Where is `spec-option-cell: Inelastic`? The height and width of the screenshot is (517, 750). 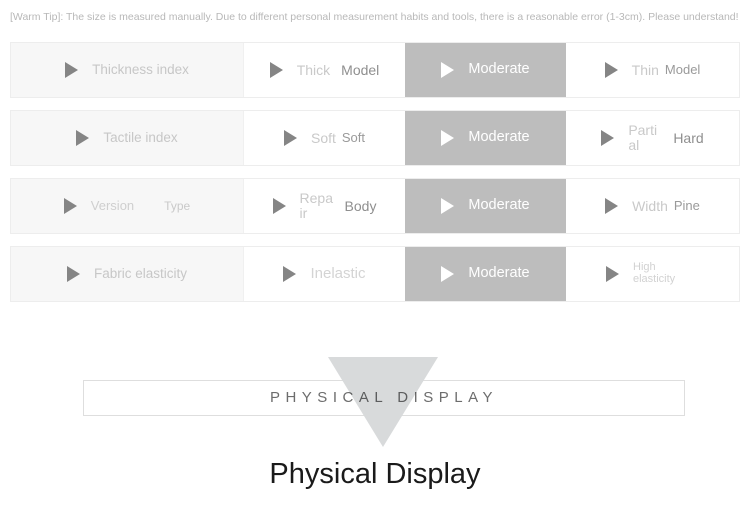
spec-option-cell: Inelastic is located at coordinates (324, 274).